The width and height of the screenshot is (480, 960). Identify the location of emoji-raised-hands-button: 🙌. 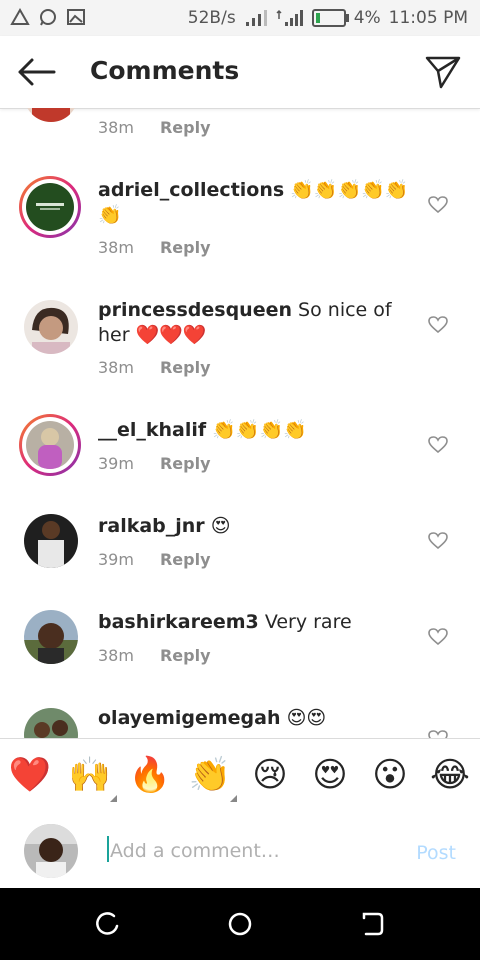
(90, 775).